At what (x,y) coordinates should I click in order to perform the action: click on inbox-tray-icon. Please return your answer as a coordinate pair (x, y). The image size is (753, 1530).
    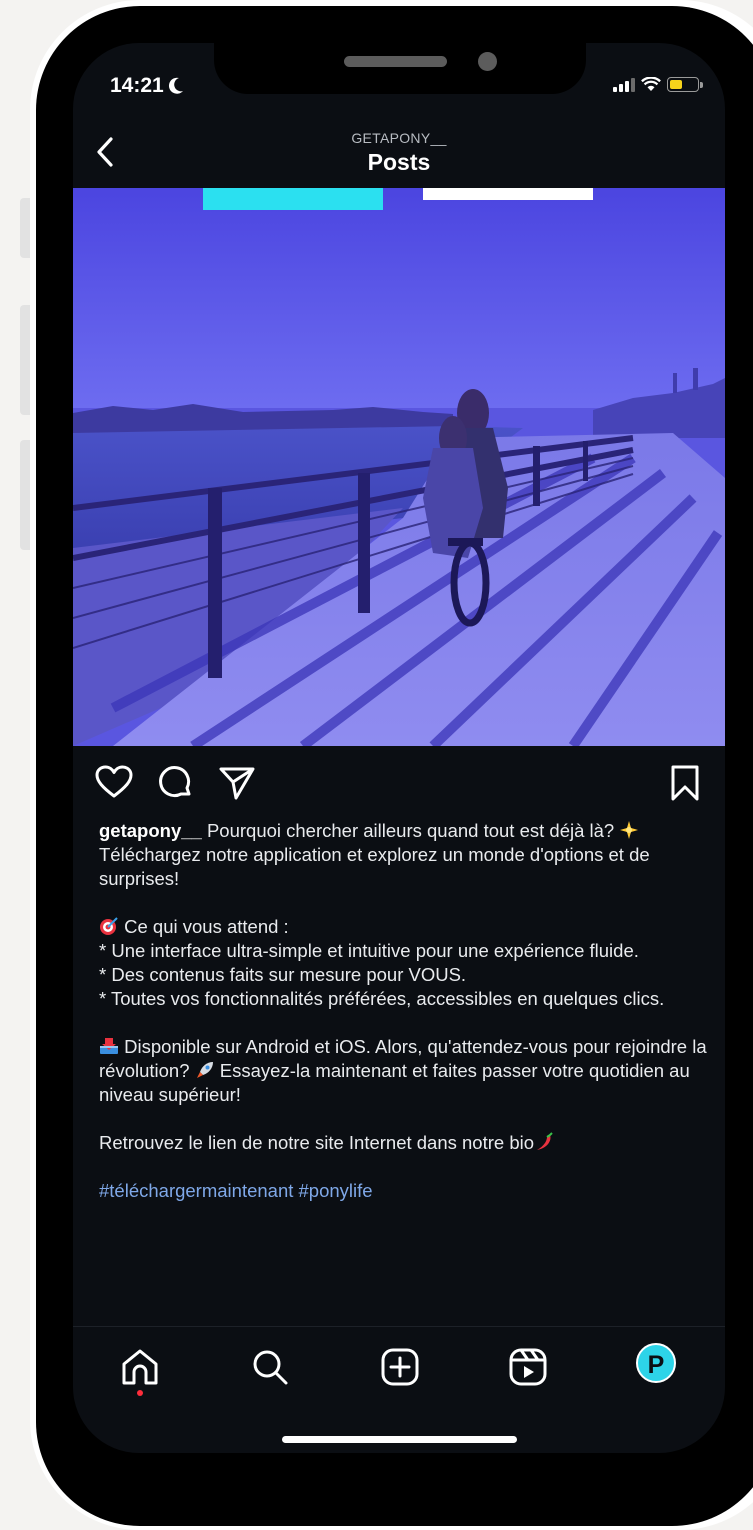
    Looking at the image, I should click on (109, 1046).